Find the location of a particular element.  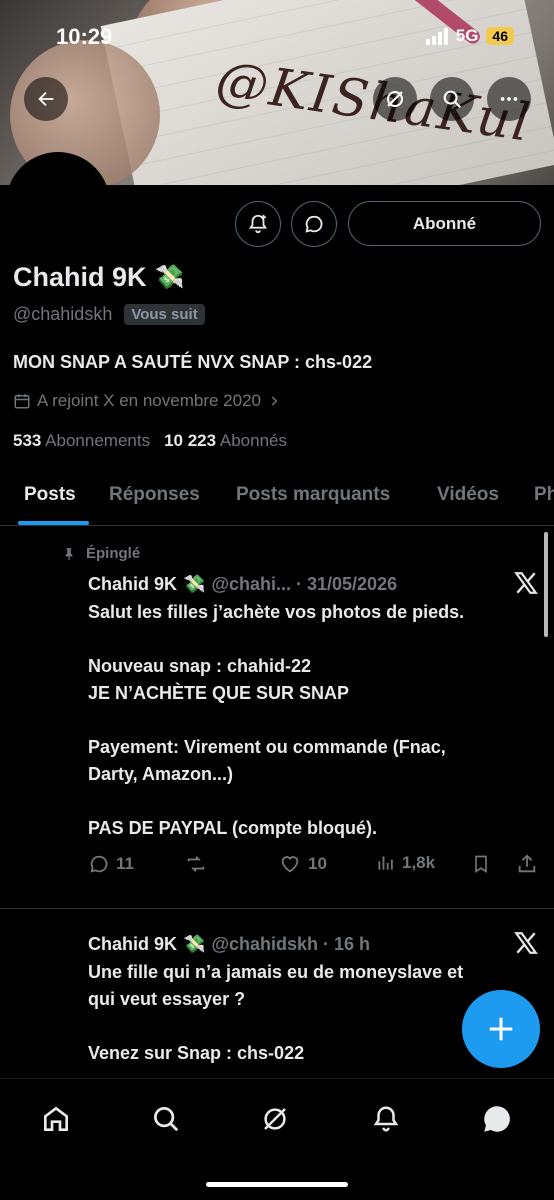

home-icon is located at coordinates (56, 1118).